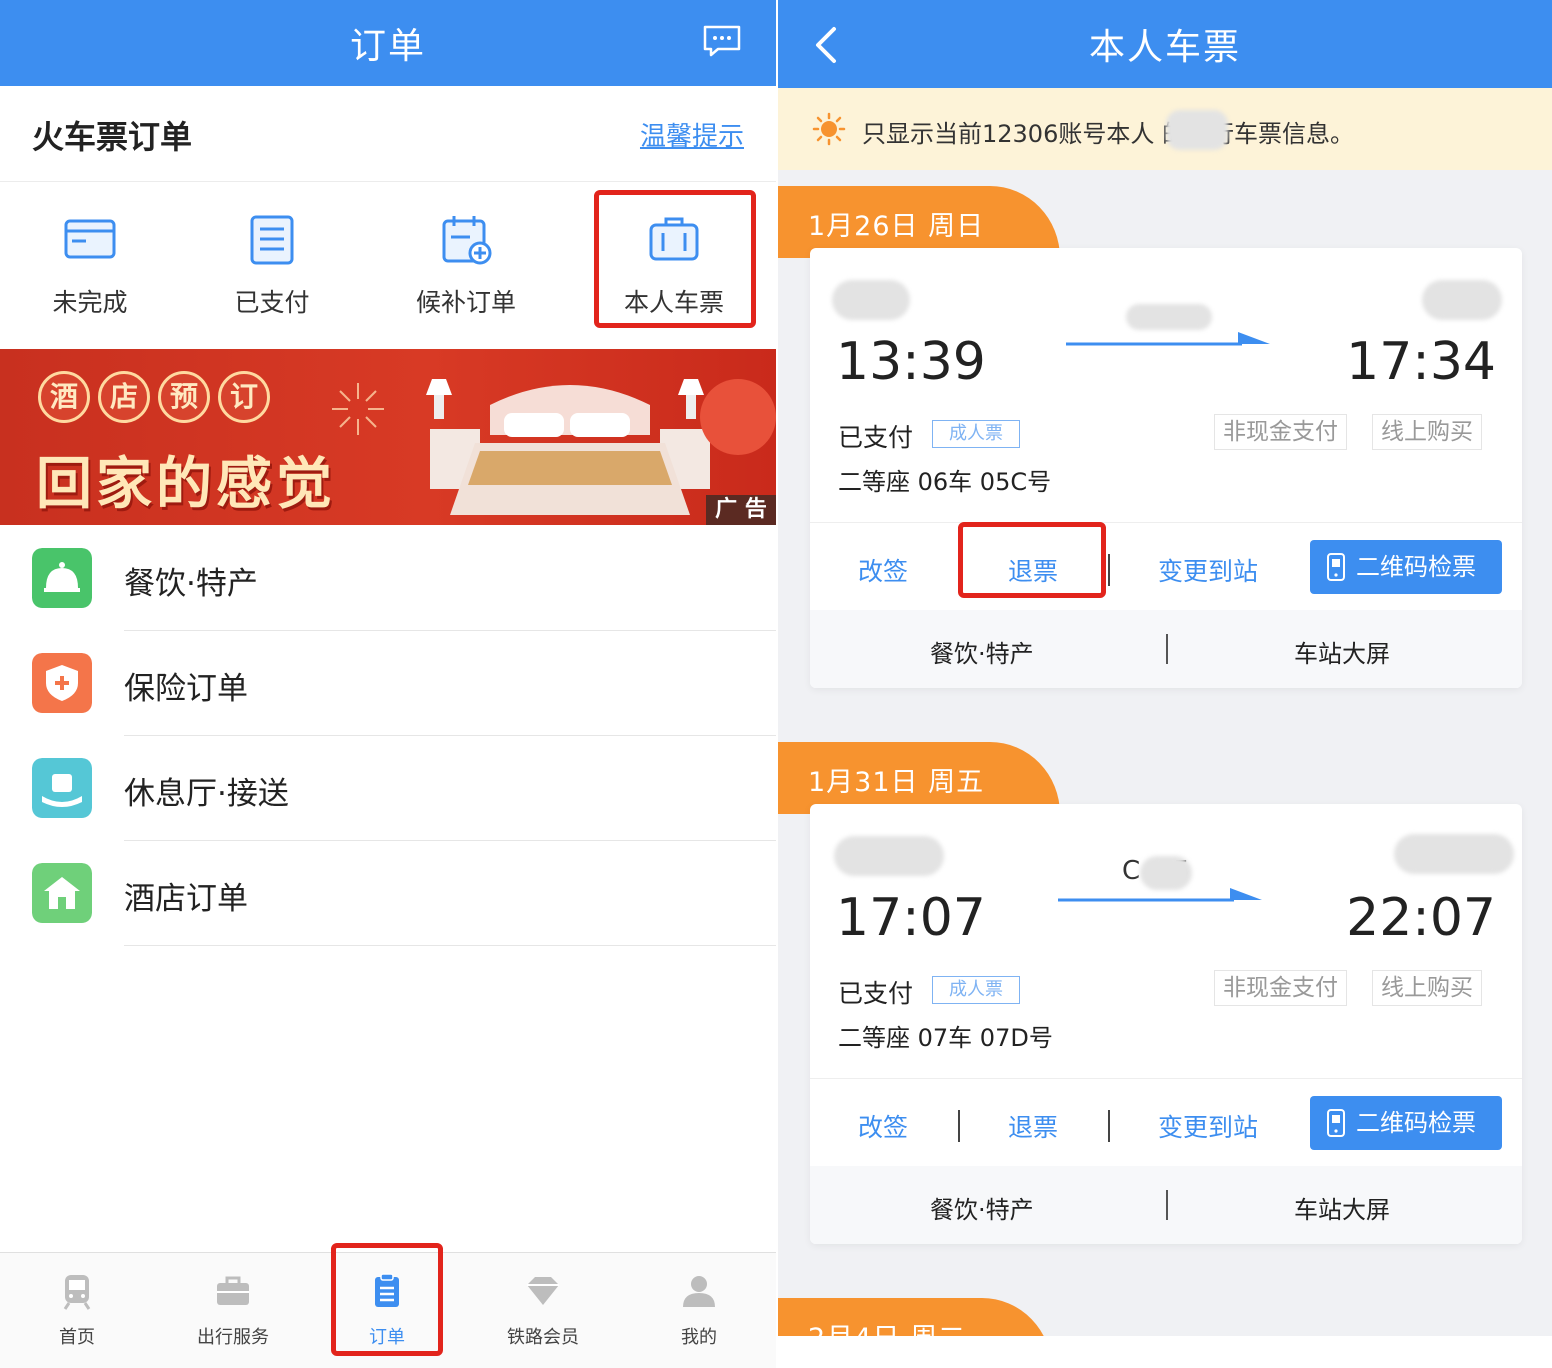 The width and height of the screenshot is (1552, 1368). What do you see at coordinates (699, 1337) in the screenshot?
I see `nav-label: 我的` at bounding box center [699, 1337].